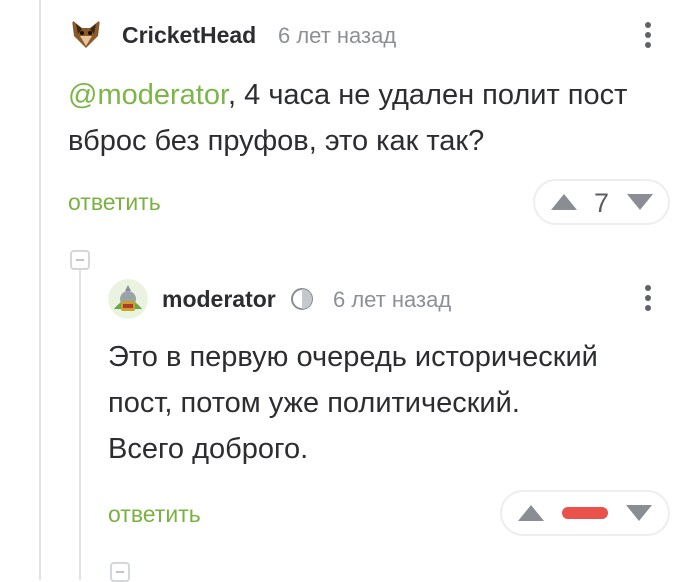  Describe the element at coordinates (302, 299) in the screenshot. I see `moderator-badge-icon` at that location.